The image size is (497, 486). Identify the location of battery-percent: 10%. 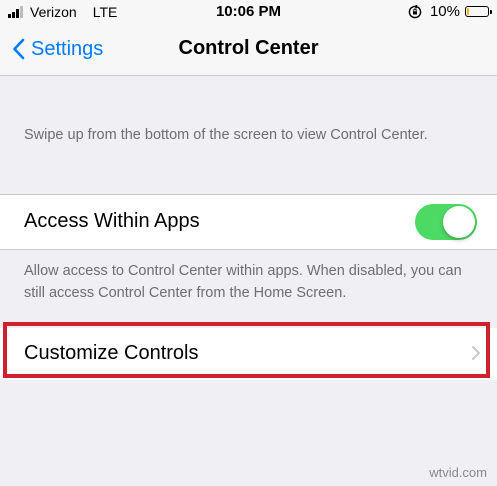
(444, 11).